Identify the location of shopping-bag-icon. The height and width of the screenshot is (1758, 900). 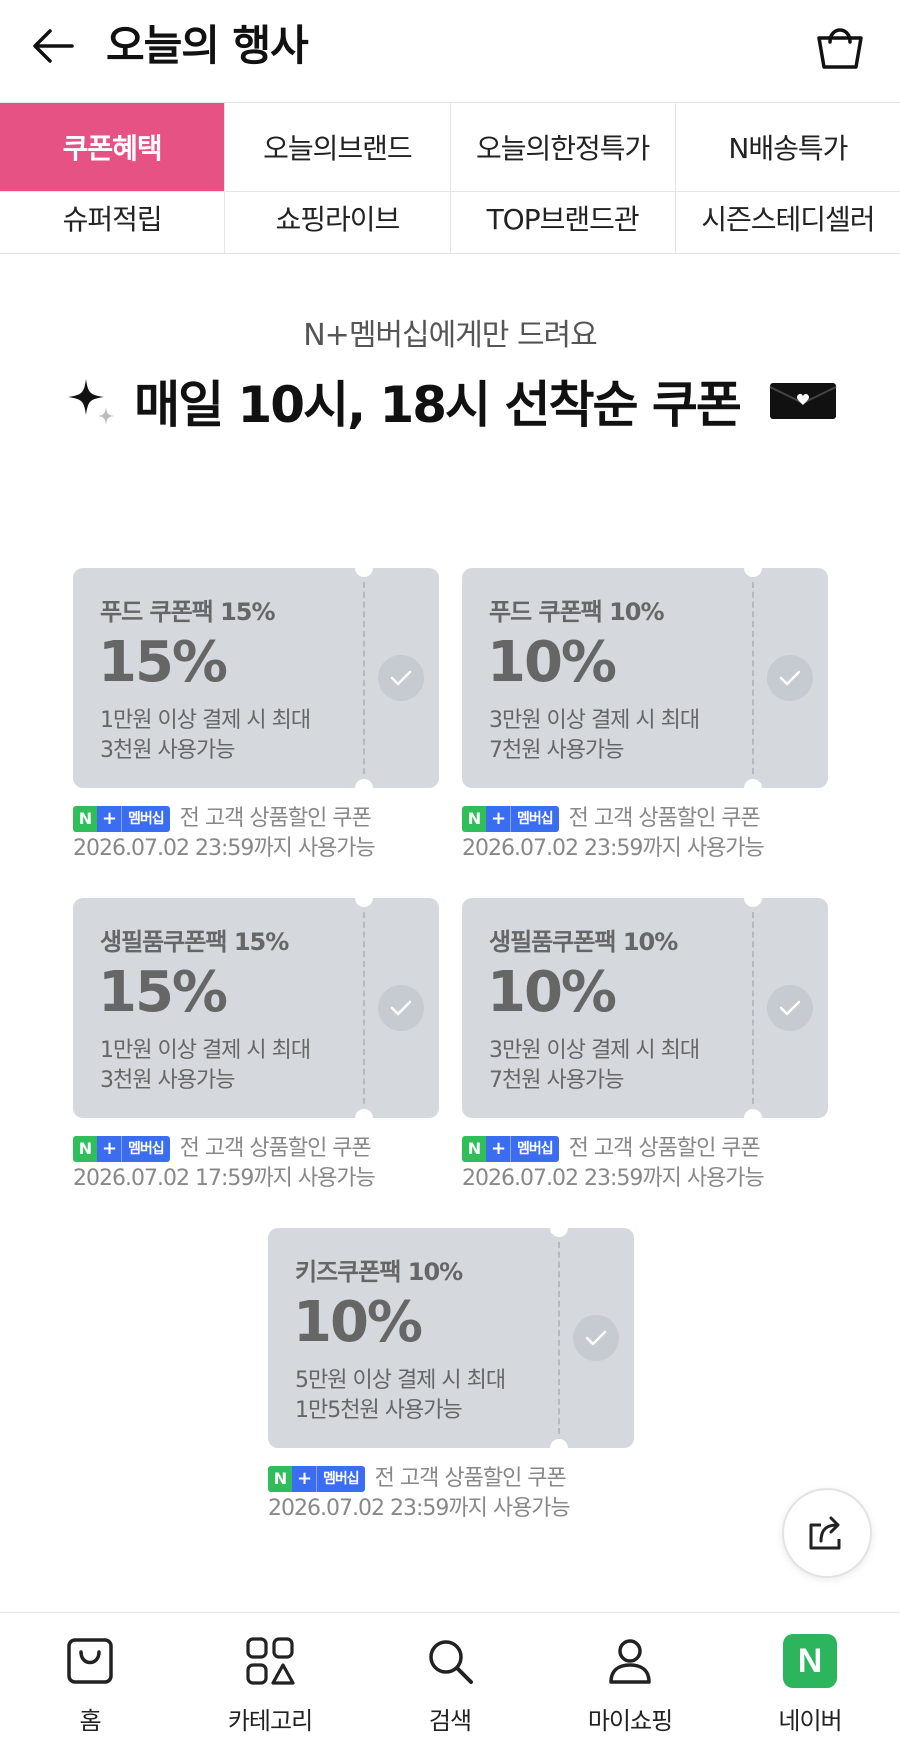
(840, 48).